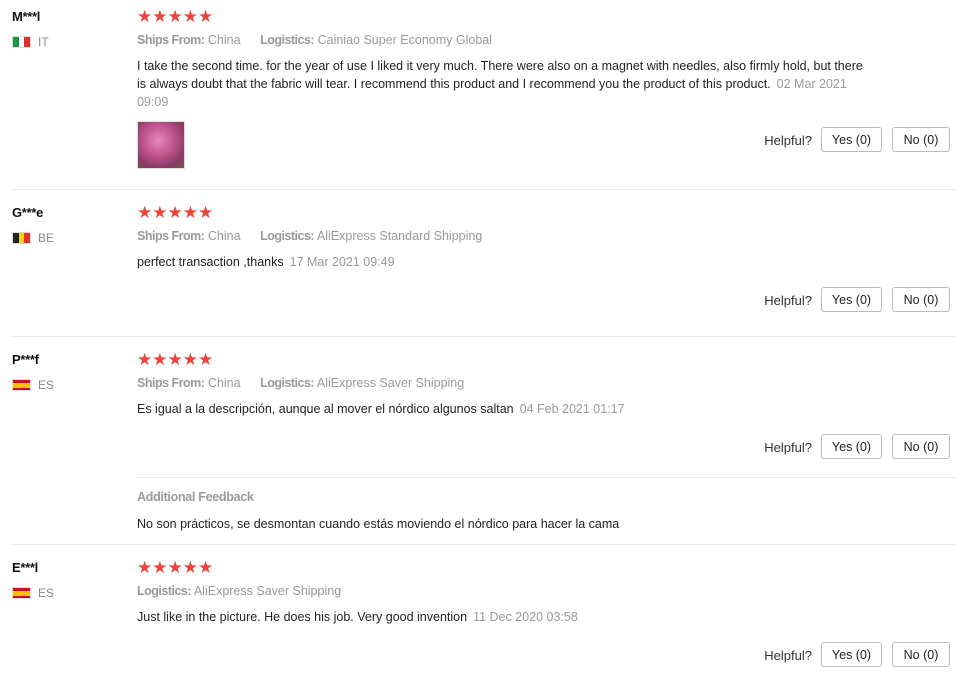 This screenshot has width=967, height=689. I want to click on review-date: 17 Mar 2021 09:49, so click(342, 262).